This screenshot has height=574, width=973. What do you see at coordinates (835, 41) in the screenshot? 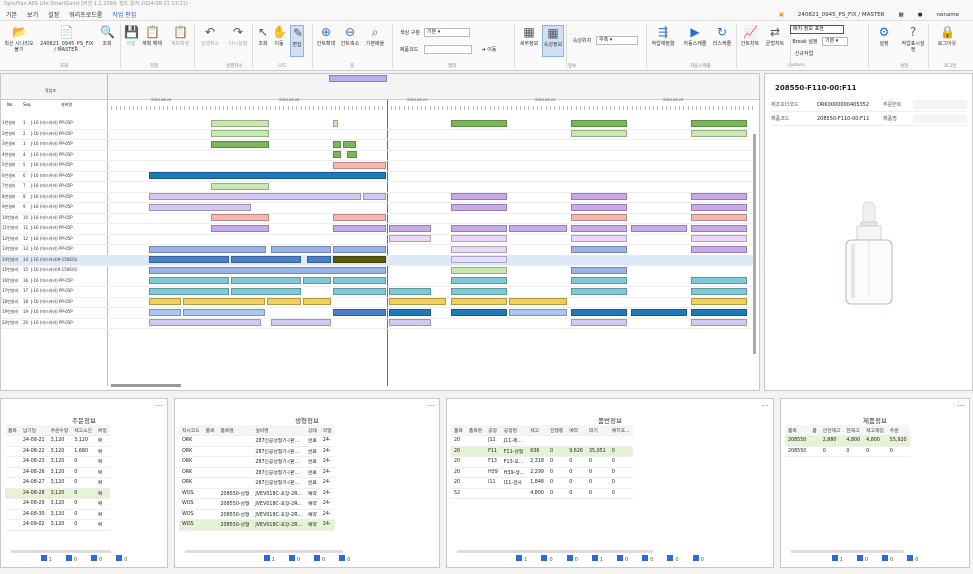
I see `break-select: 기본 ▾` at bounding box center [835, 41].